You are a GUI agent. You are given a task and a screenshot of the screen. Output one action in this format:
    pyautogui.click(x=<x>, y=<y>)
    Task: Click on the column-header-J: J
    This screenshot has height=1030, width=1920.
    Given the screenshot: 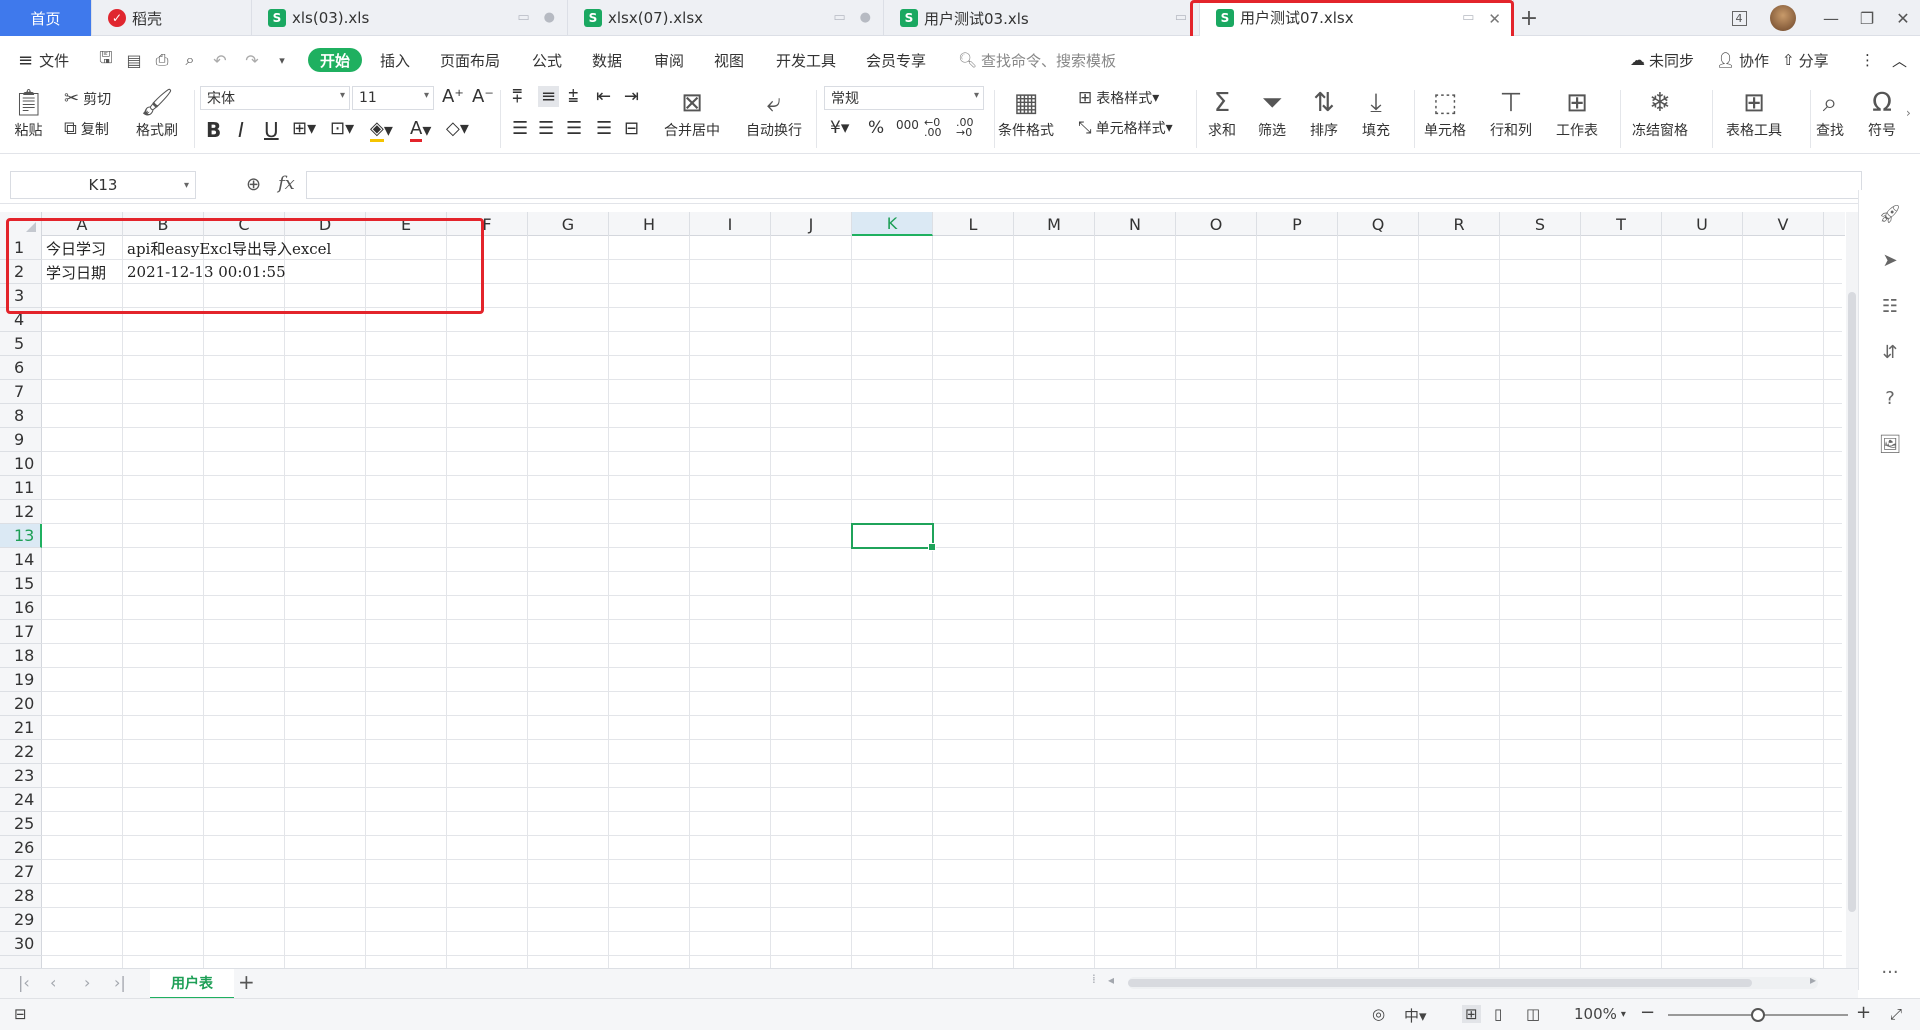 What is the action you would take?
    pyautogui.click(x=811, y=224)
    